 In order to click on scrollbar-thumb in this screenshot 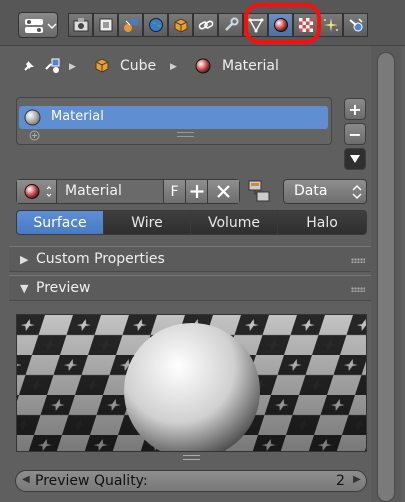, I will do `click(386, 277)`.